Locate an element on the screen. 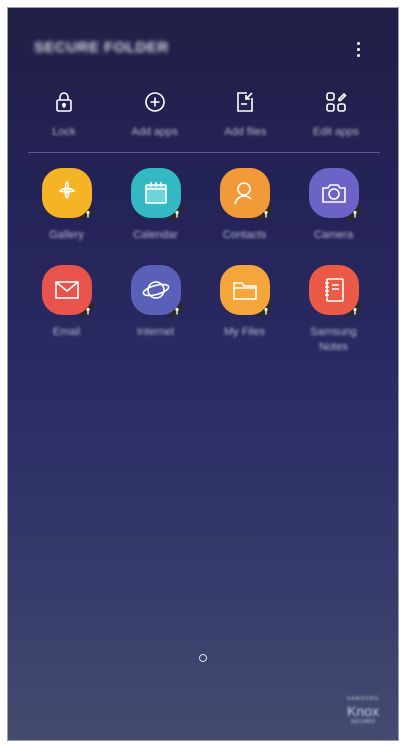 The width and height of the screenshot is (406, 748). add-files-button: Add files is located at coordinates (245, 114).